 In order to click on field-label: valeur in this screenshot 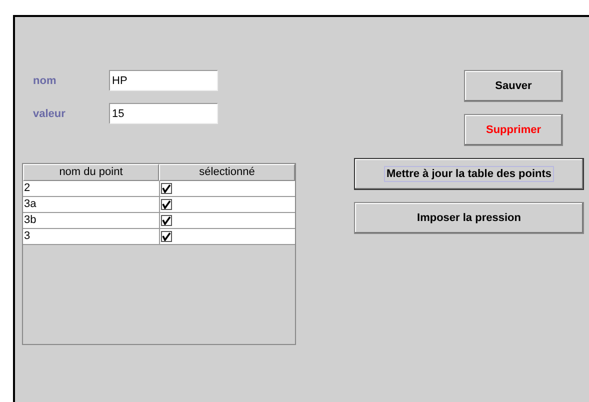, I will do `click(49, 114)`.